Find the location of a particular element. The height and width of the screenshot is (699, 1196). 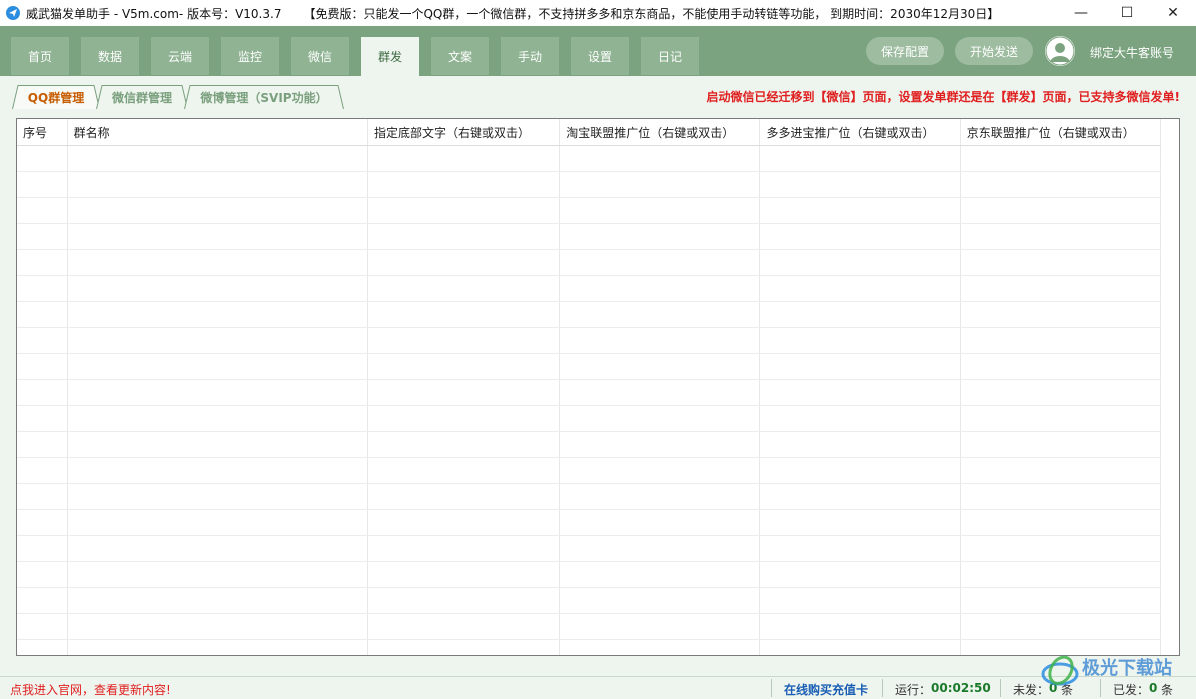

maximize-button: ☐ is located at coordinates (1127, 13).